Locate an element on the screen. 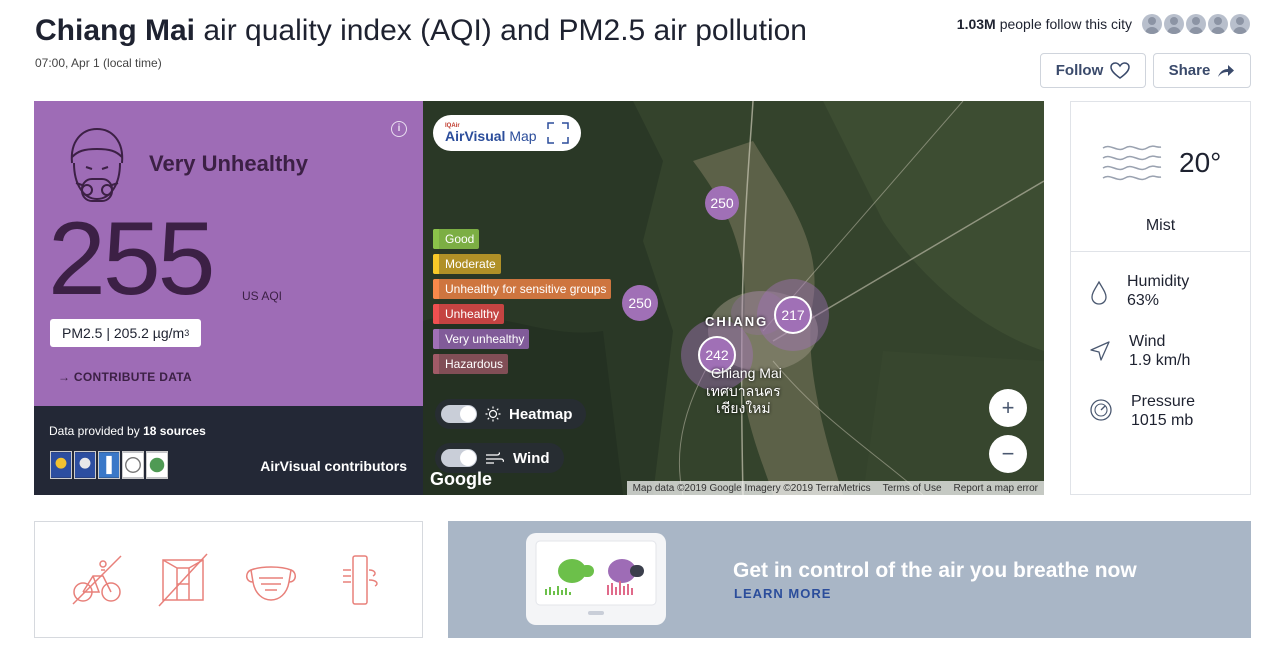 Image resolution: width=1280 pixels, height=661 pixels. city-label-en-2: Chiang Mai is located at coordinates (746, 373).